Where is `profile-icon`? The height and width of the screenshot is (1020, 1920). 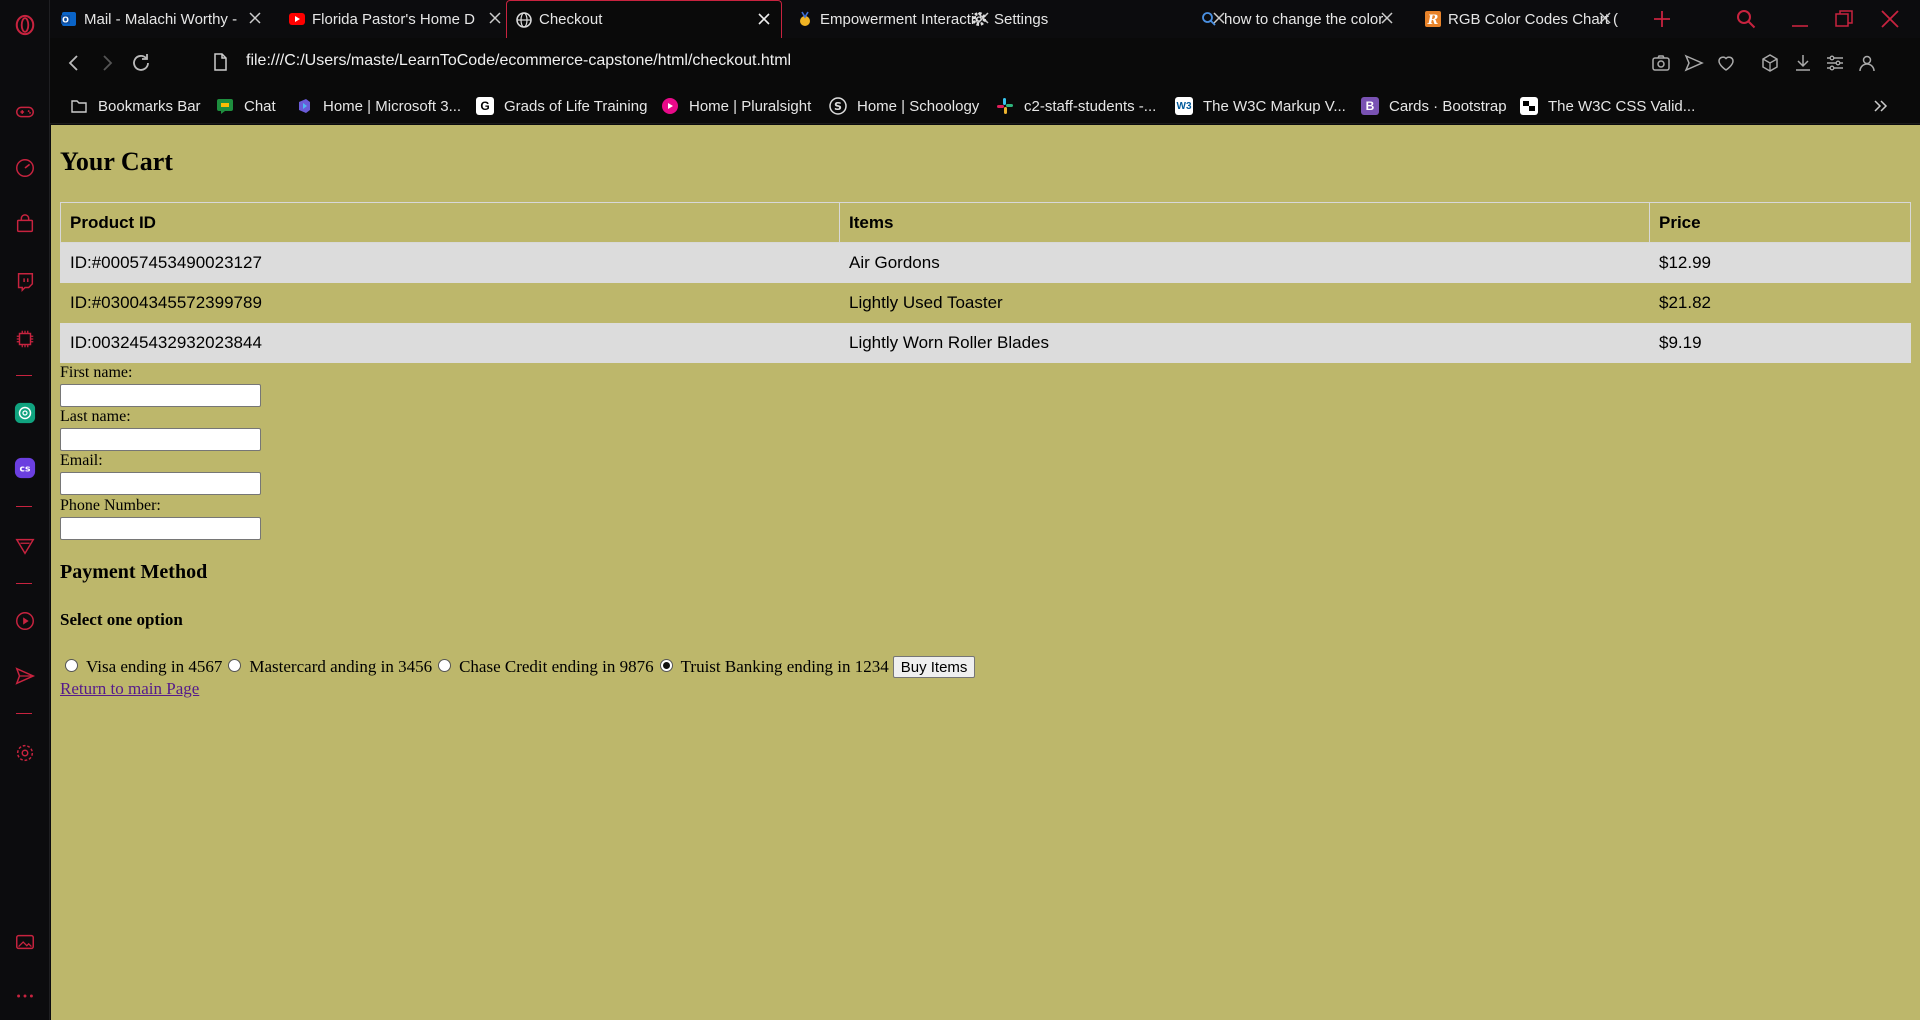 profile-icon is located at coordinates (1867, 63).